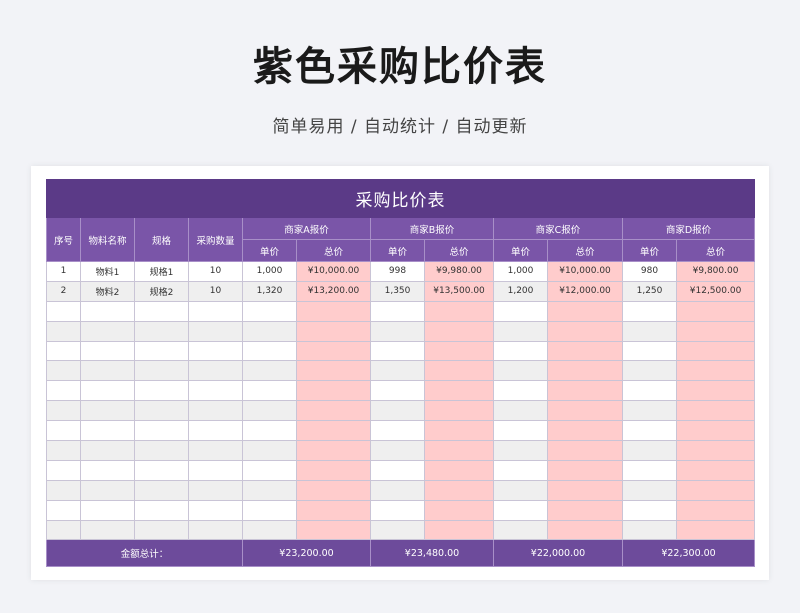 The image size is (800, 613). What do you see at coordinates (333, 291) in the screenshot?
I see `cell-total: ¥13,200.00` at bounding box center [333, 291].